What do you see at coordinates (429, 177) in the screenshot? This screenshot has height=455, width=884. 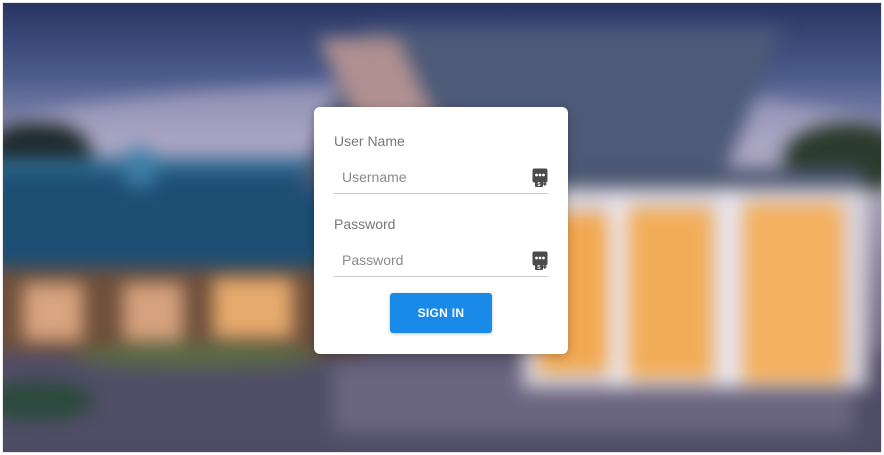 I see `username-input` at bounding box center [429, 177].